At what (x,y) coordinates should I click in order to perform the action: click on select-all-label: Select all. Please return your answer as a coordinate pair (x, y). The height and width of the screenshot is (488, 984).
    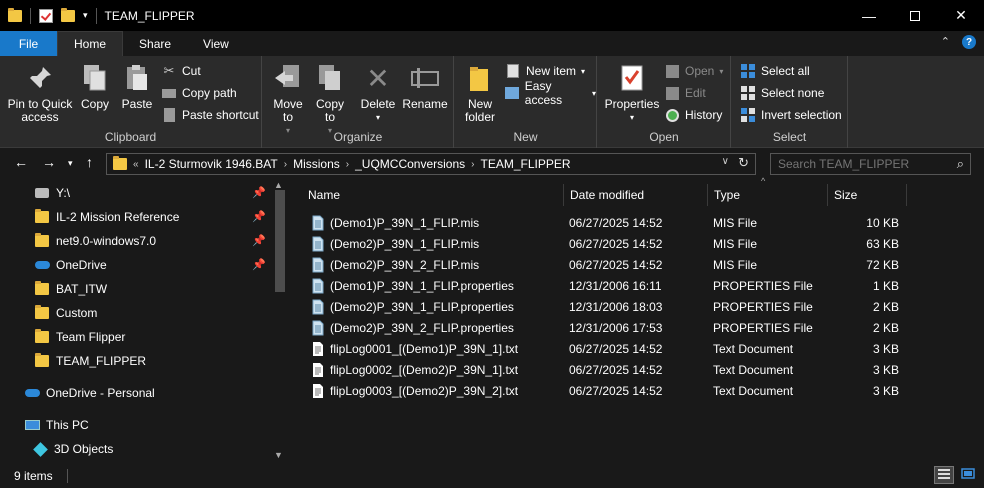
    Looking at the image, I should click on (785, 71).